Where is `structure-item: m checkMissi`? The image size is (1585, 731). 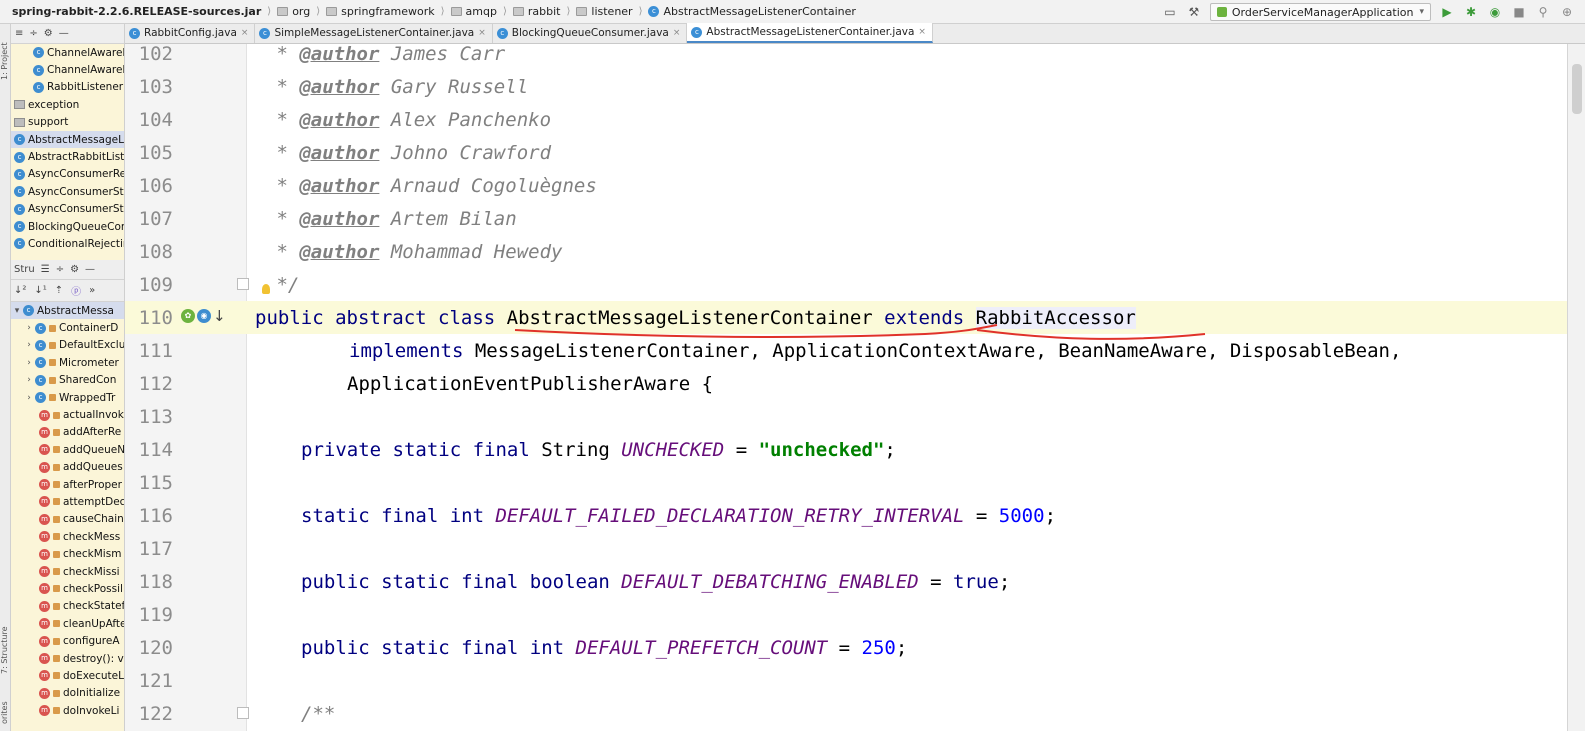 structure-item: m checkMissi is located at coordinates (67, 571).